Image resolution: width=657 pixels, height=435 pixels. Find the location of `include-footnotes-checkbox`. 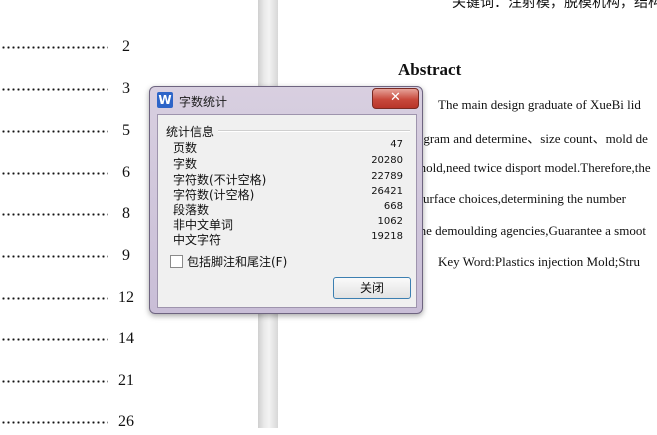

include-footnotes-checkbox is located at coordinates (176, 261).